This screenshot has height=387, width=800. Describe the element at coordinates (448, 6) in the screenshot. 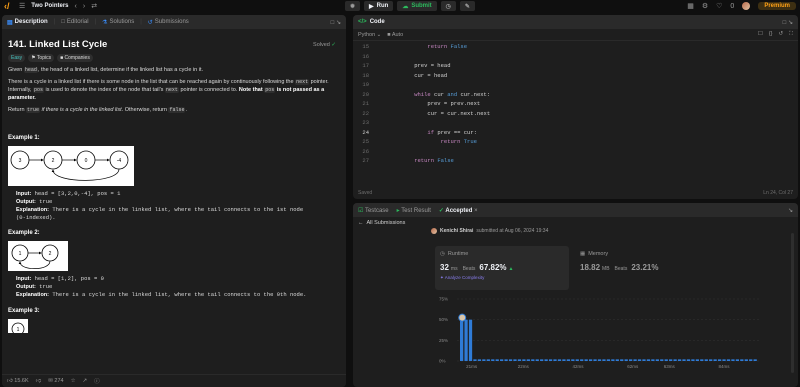

I see `timer-button: ◷` at that location.